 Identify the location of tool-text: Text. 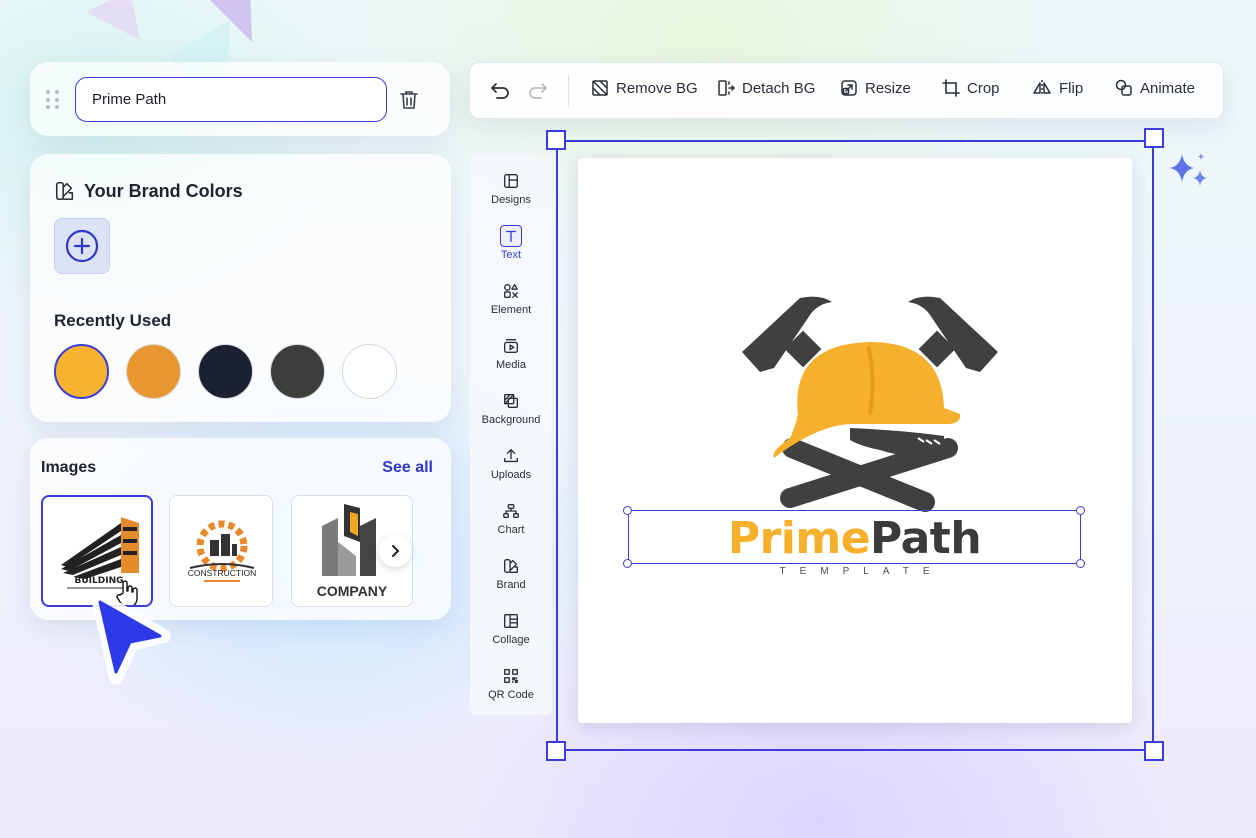
(511, 250).